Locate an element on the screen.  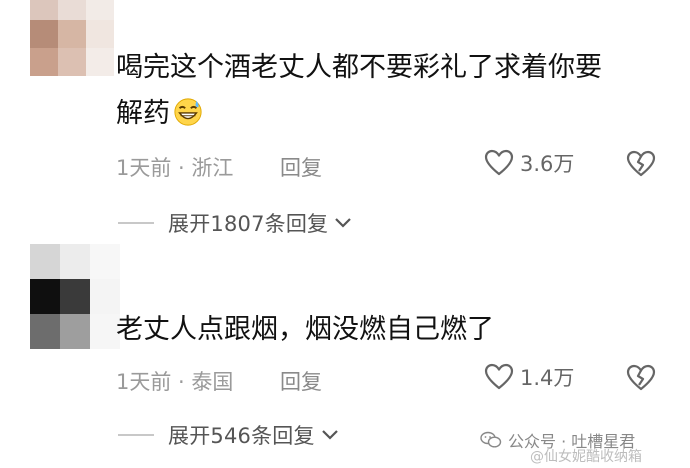
expand-replies-button: 展开546条回复 is located at coordinates (228, 435).